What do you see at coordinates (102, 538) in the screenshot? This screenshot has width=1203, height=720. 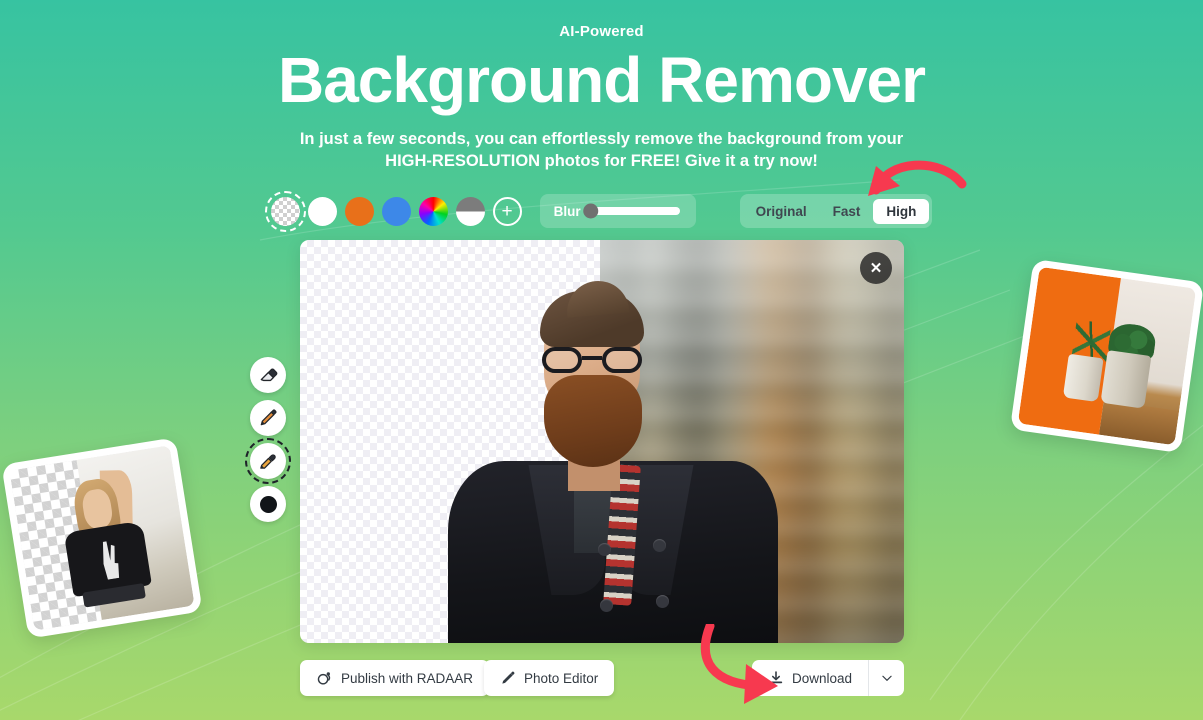 I see `sample-thumbnail-left` at bounding box center [102, 538].